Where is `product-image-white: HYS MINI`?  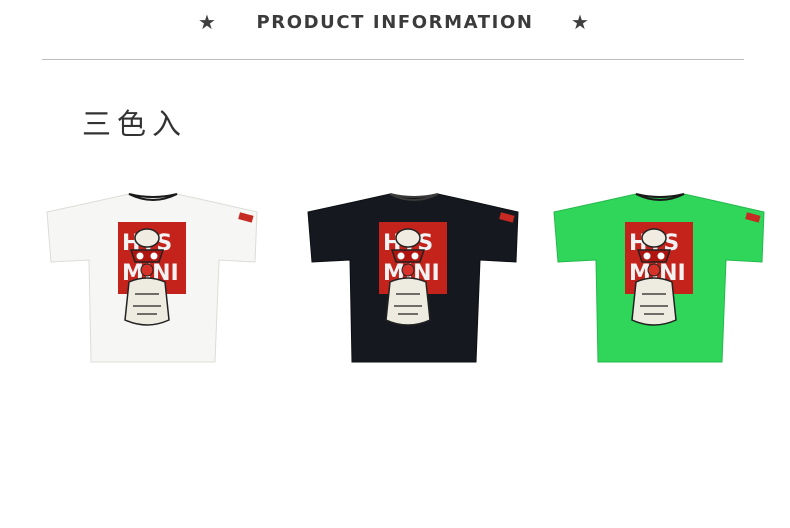
product-image-white: HYS MINI is located at coordinates (153, 278).